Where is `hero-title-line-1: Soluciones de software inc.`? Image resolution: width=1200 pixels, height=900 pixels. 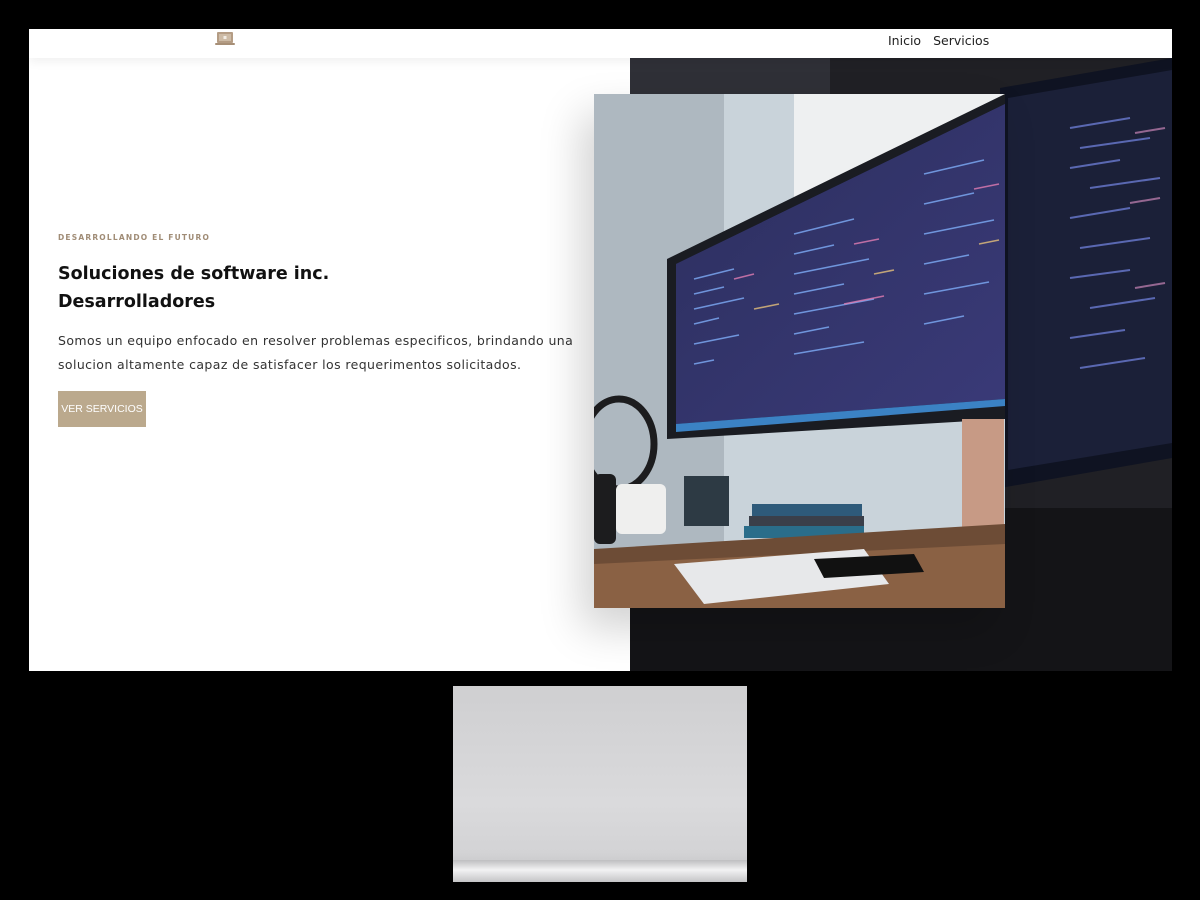
hero-title-line-1: Soluciones de software inc. is located at coordinates (194, 274).